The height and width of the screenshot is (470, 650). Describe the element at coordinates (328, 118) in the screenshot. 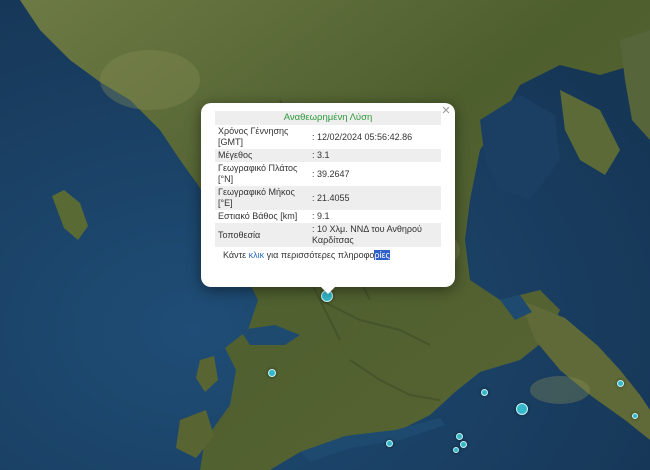

I see `popup-title: Αναθεωρημένη Λύση` at that location.